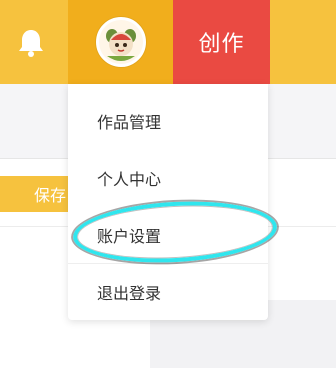  What do you see at coordinates (50, 195) in the screenshot?
I see `save-button-label: 保存` at bounding box center [50, 195].